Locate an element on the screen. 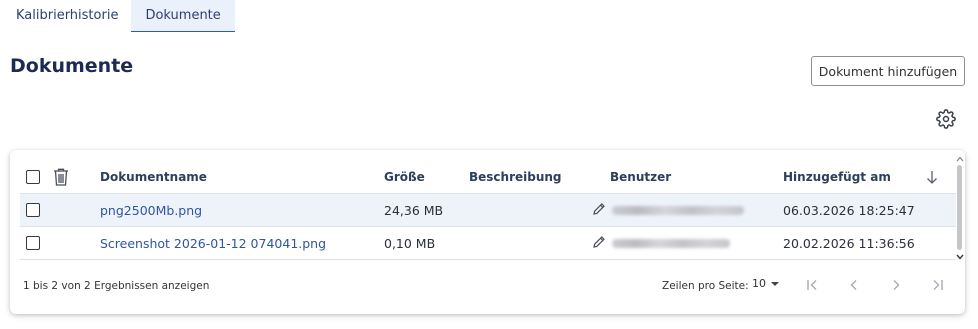 This screenshot has height=329, width=978. table-scrollbar is located at coordinates (960, 211).